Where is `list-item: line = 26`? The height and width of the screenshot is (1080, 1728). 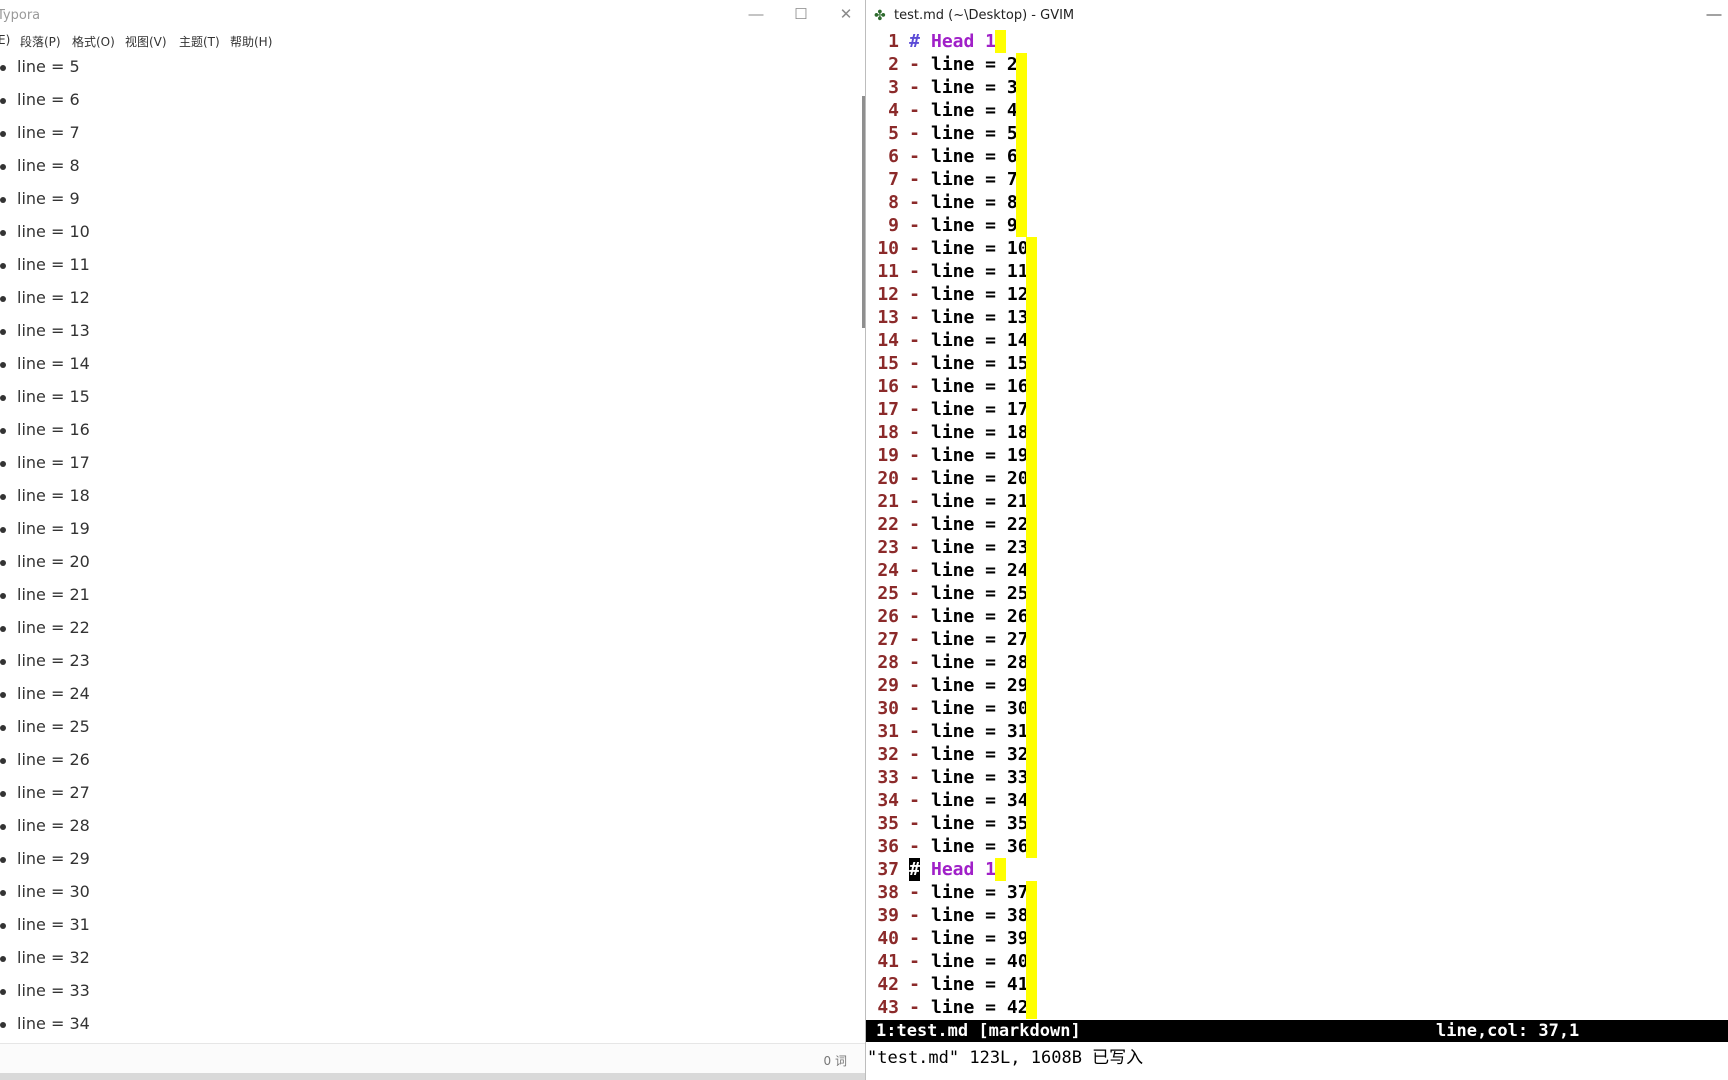 list-item: line = 26 is located at coordinates (200, 761).